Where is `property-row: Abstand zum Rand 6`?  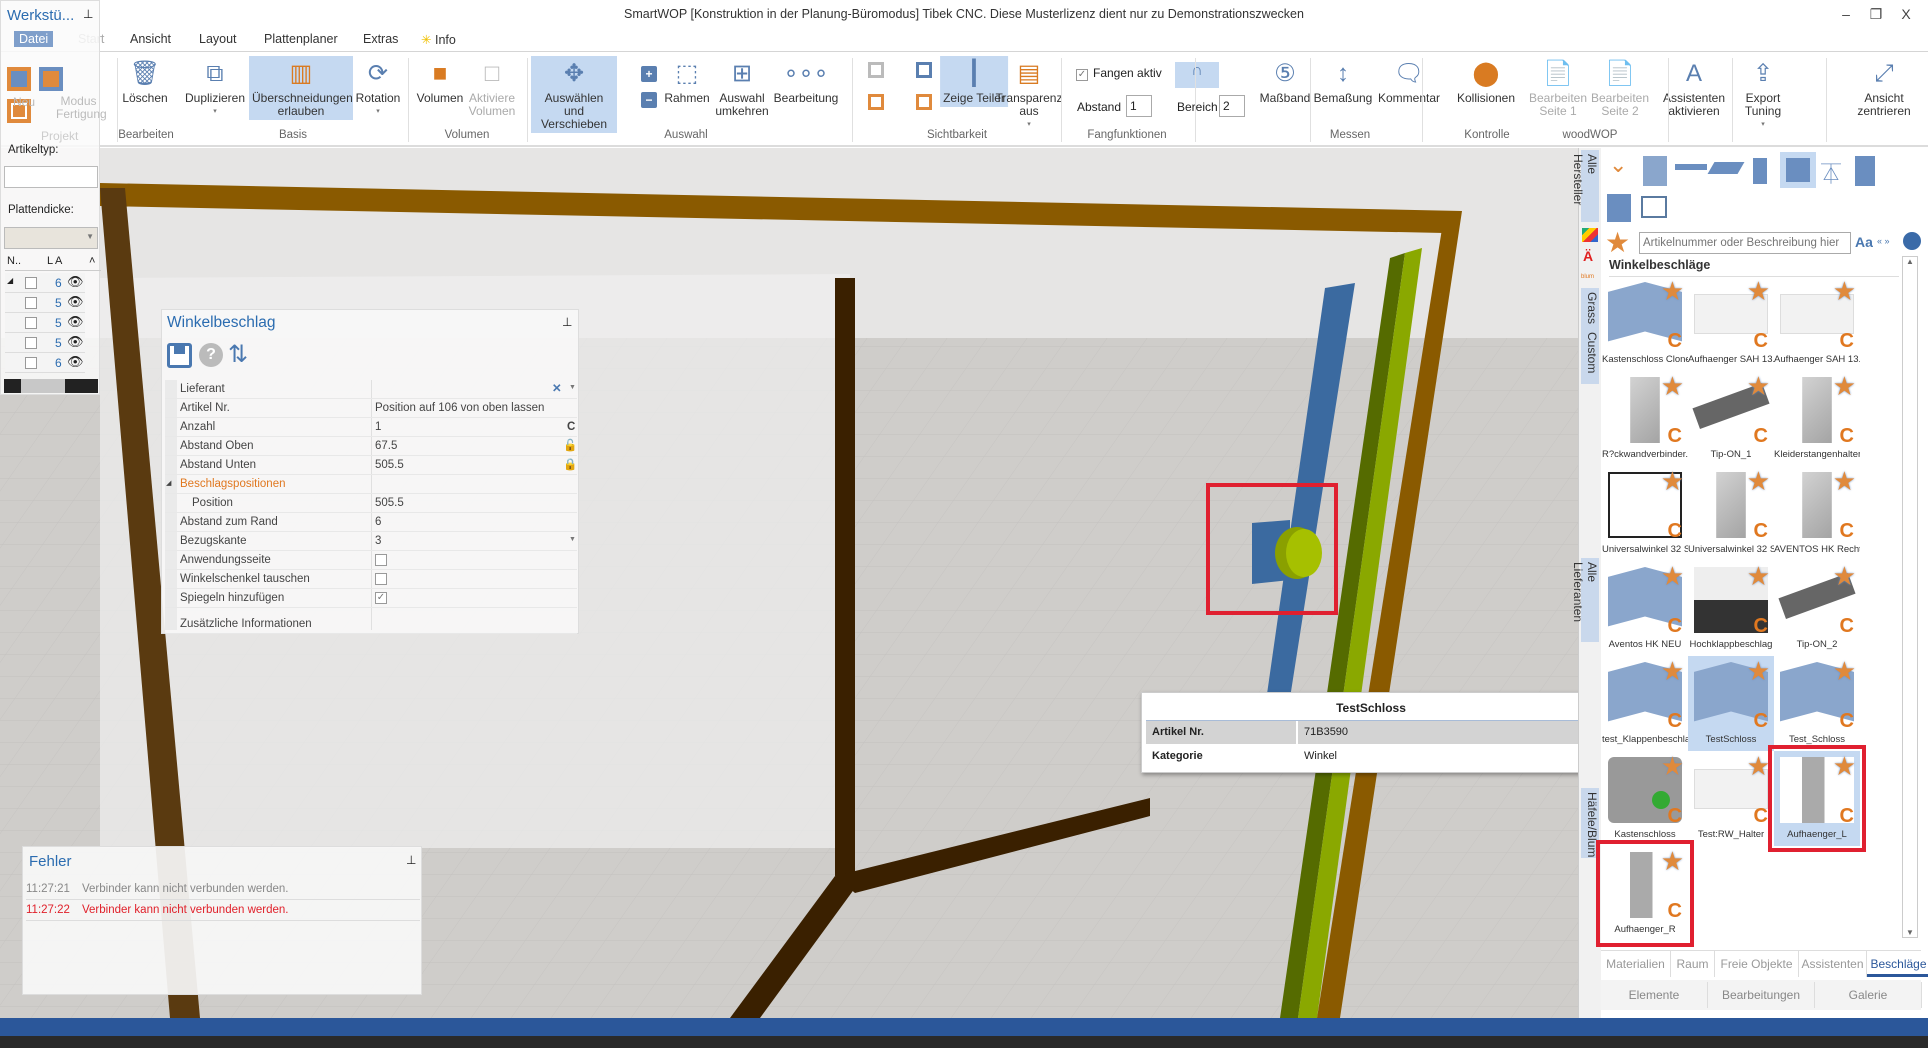 property-row: Abstand zum Rand 6 is located at coordinates (371, 522).